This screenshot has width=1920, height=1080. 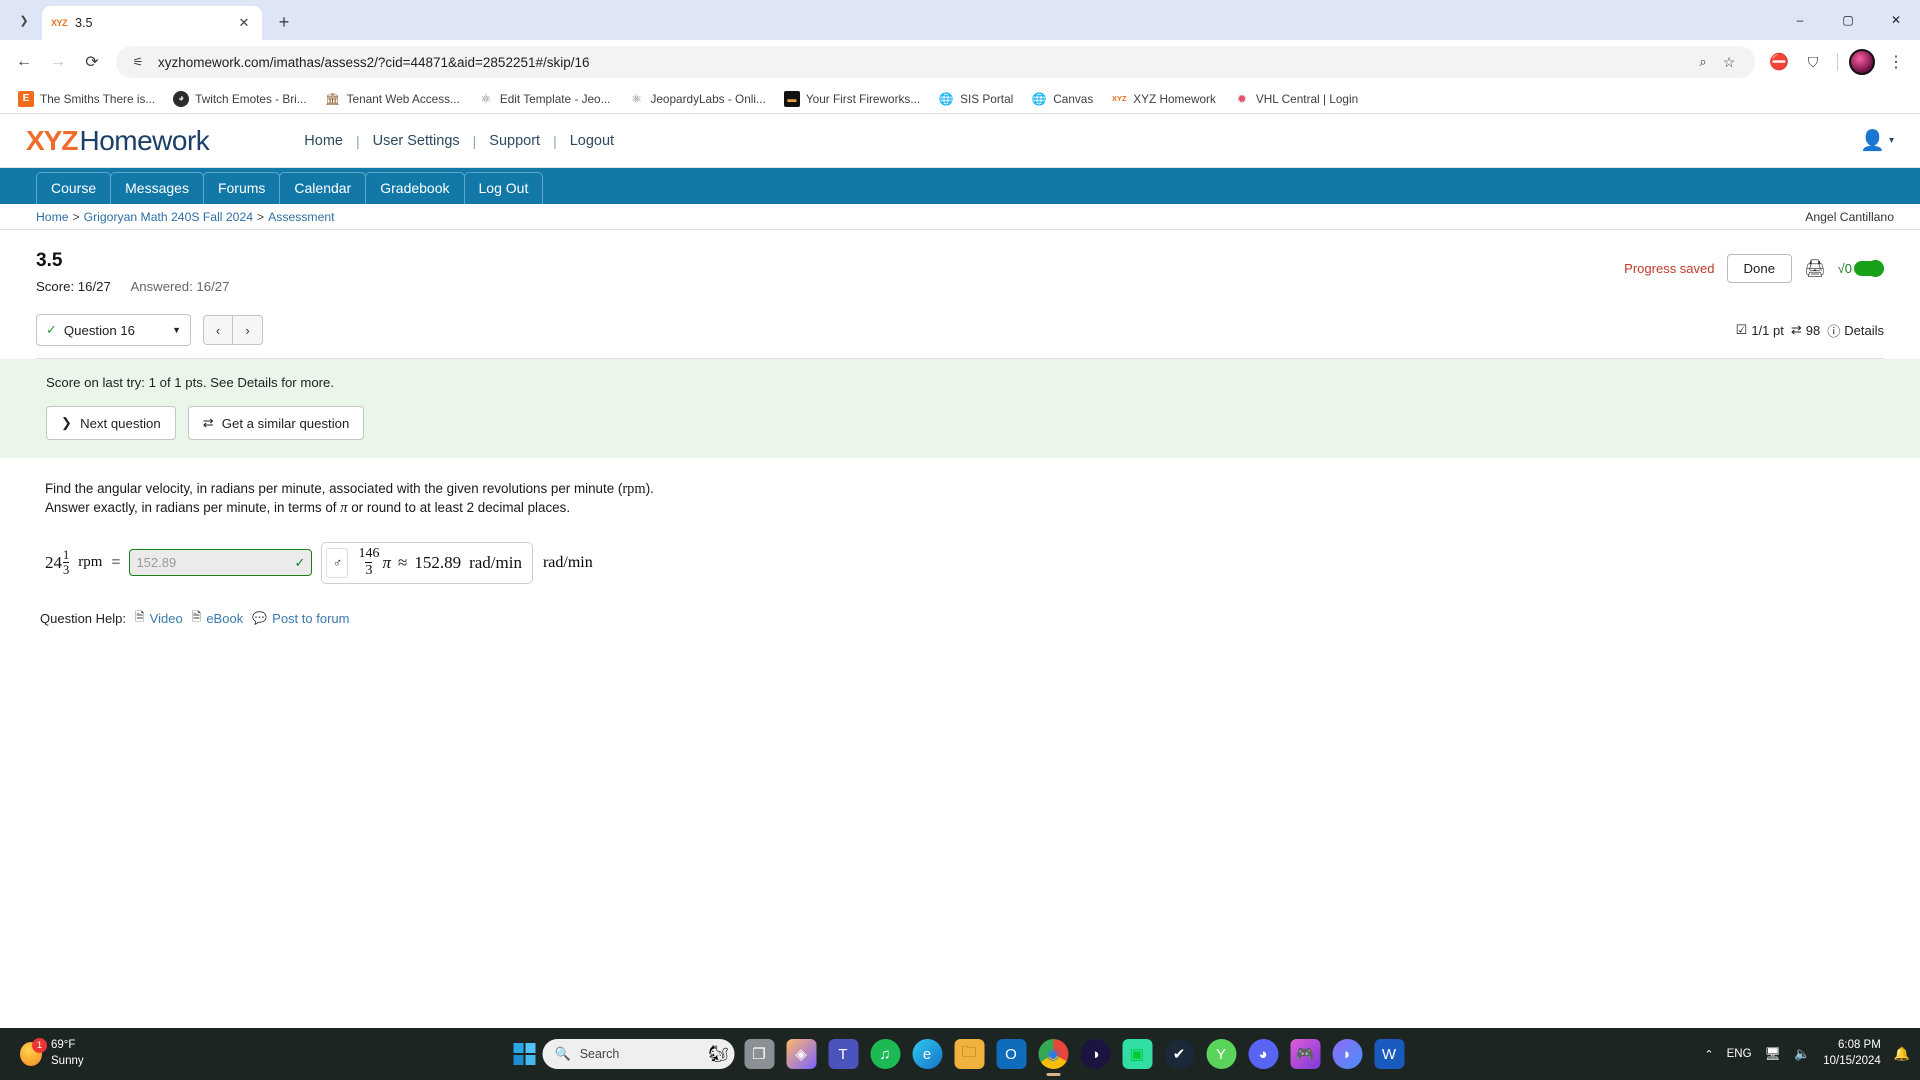 I want to click on nav-tab-calendar: Calendar, so click(x=323, y=188).